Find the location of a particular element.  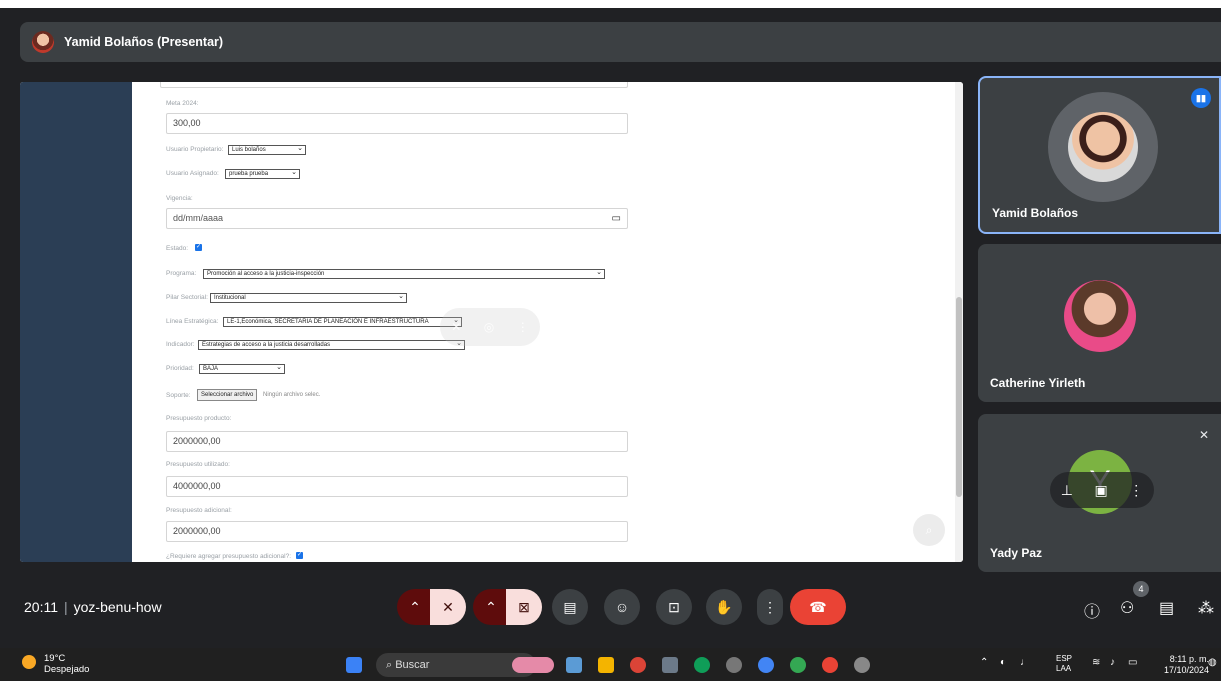

participant-tile-catherine: Catherine Yirleth is located at coordinates (1099, 323).